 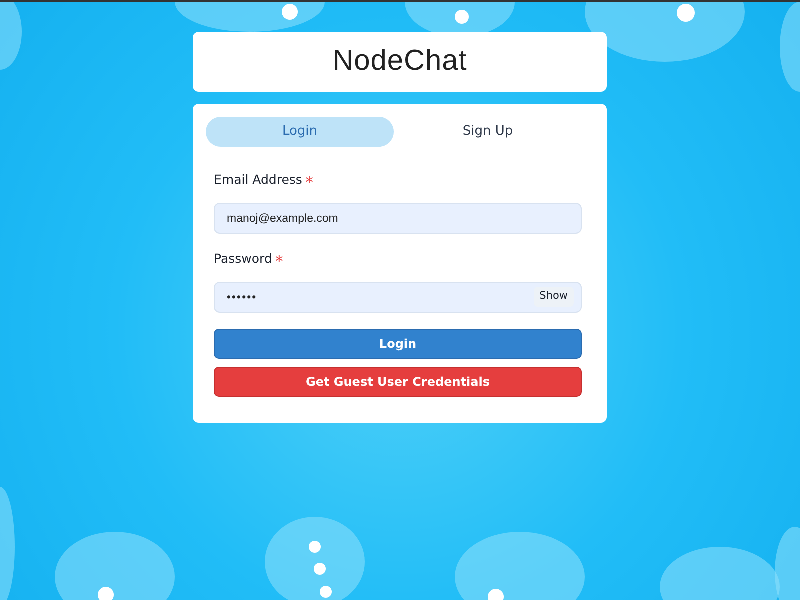 What do you see at coordinates (398, 382) in the screenshot?
I see `guest-credentials-button: Get Guest User Credentials` at bounding box center [398, 382].